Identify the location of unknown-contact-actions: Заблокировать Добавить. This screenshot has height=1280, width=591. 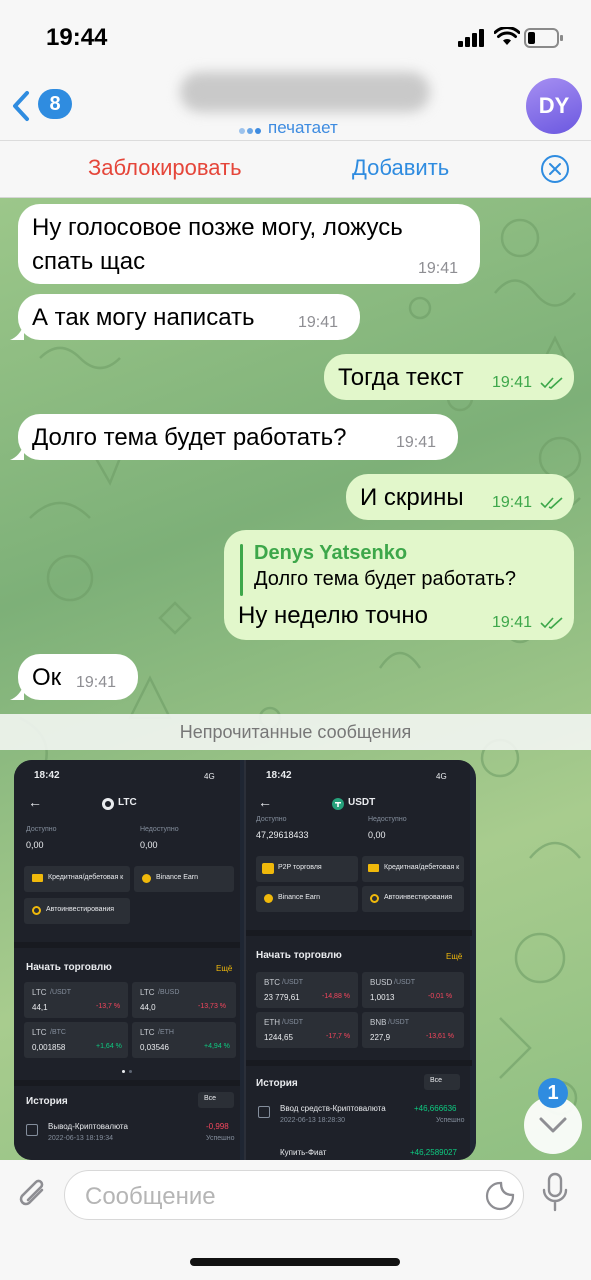
(295, 169).